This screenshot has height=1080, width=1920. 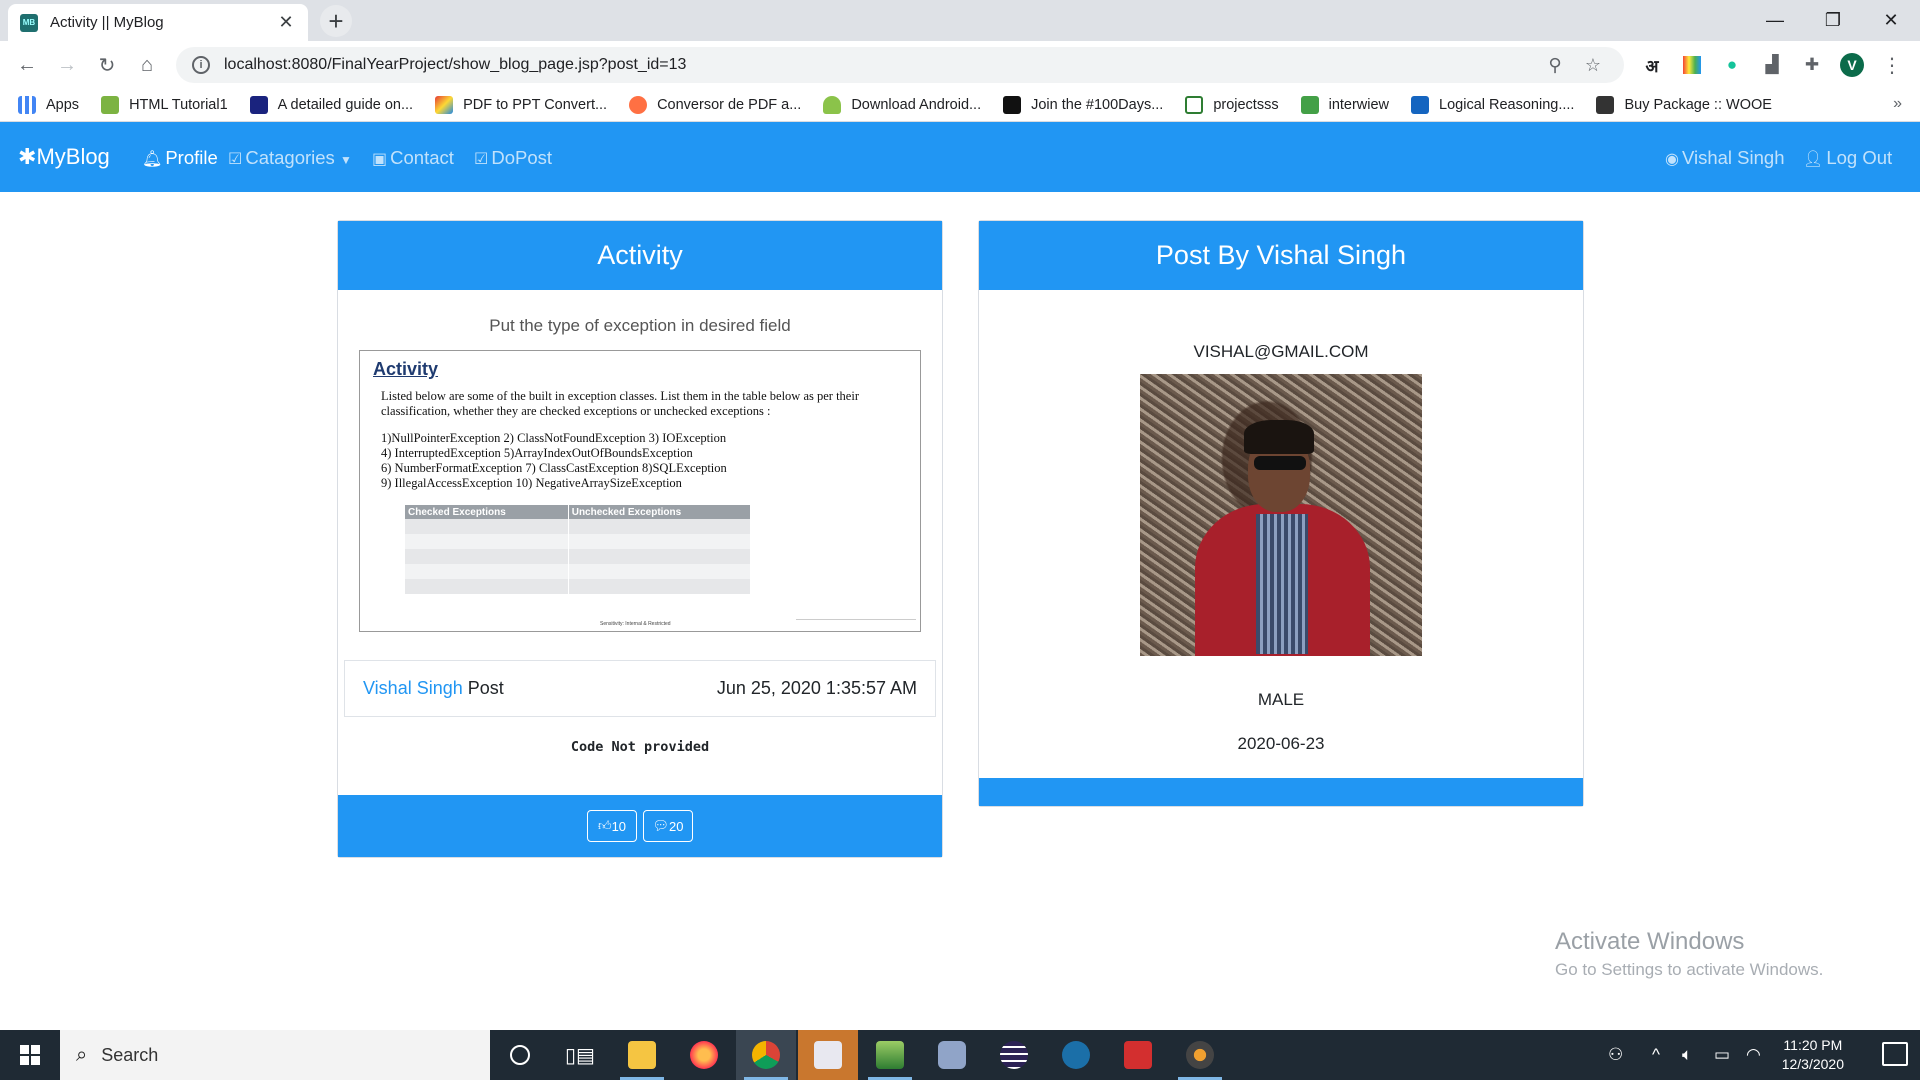 What do you see at coordinates (73, 156) in the screenshot?
I see `brand-text: MyBlog` at bounding box center [73, 156].